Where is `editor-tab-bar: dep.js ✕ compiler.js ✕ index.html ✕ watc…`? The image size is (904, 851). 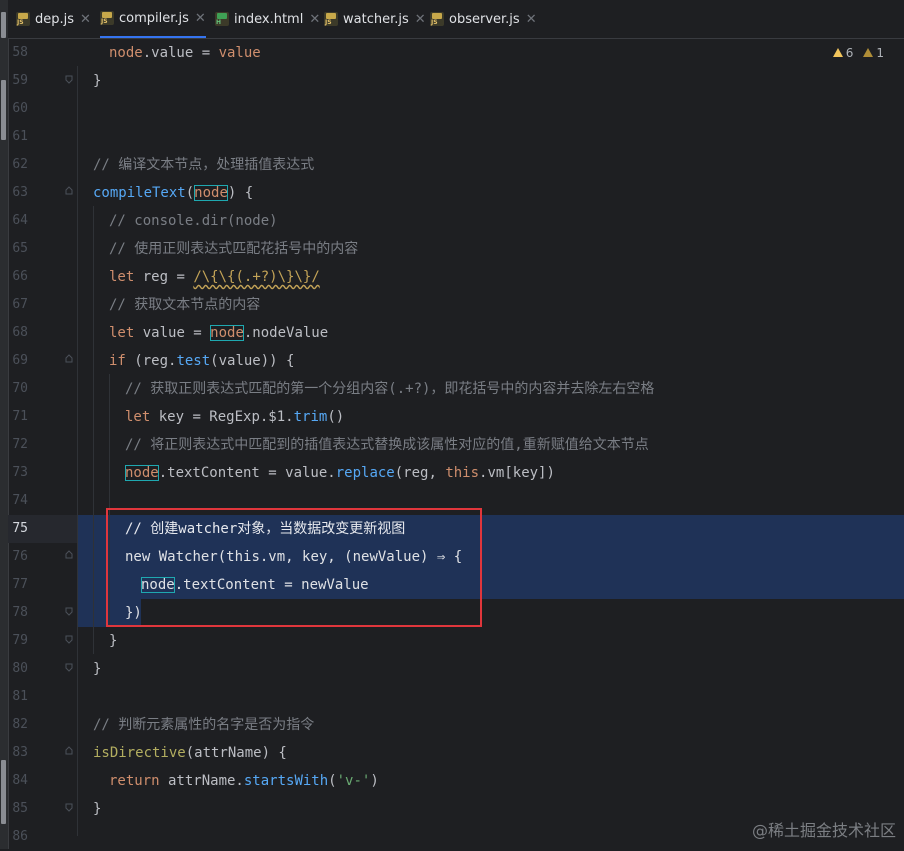
editor-tab-bar: dep.js ✕ compiler.js ✕ index.html ✕ watc… is located at coordinates (456, 19).